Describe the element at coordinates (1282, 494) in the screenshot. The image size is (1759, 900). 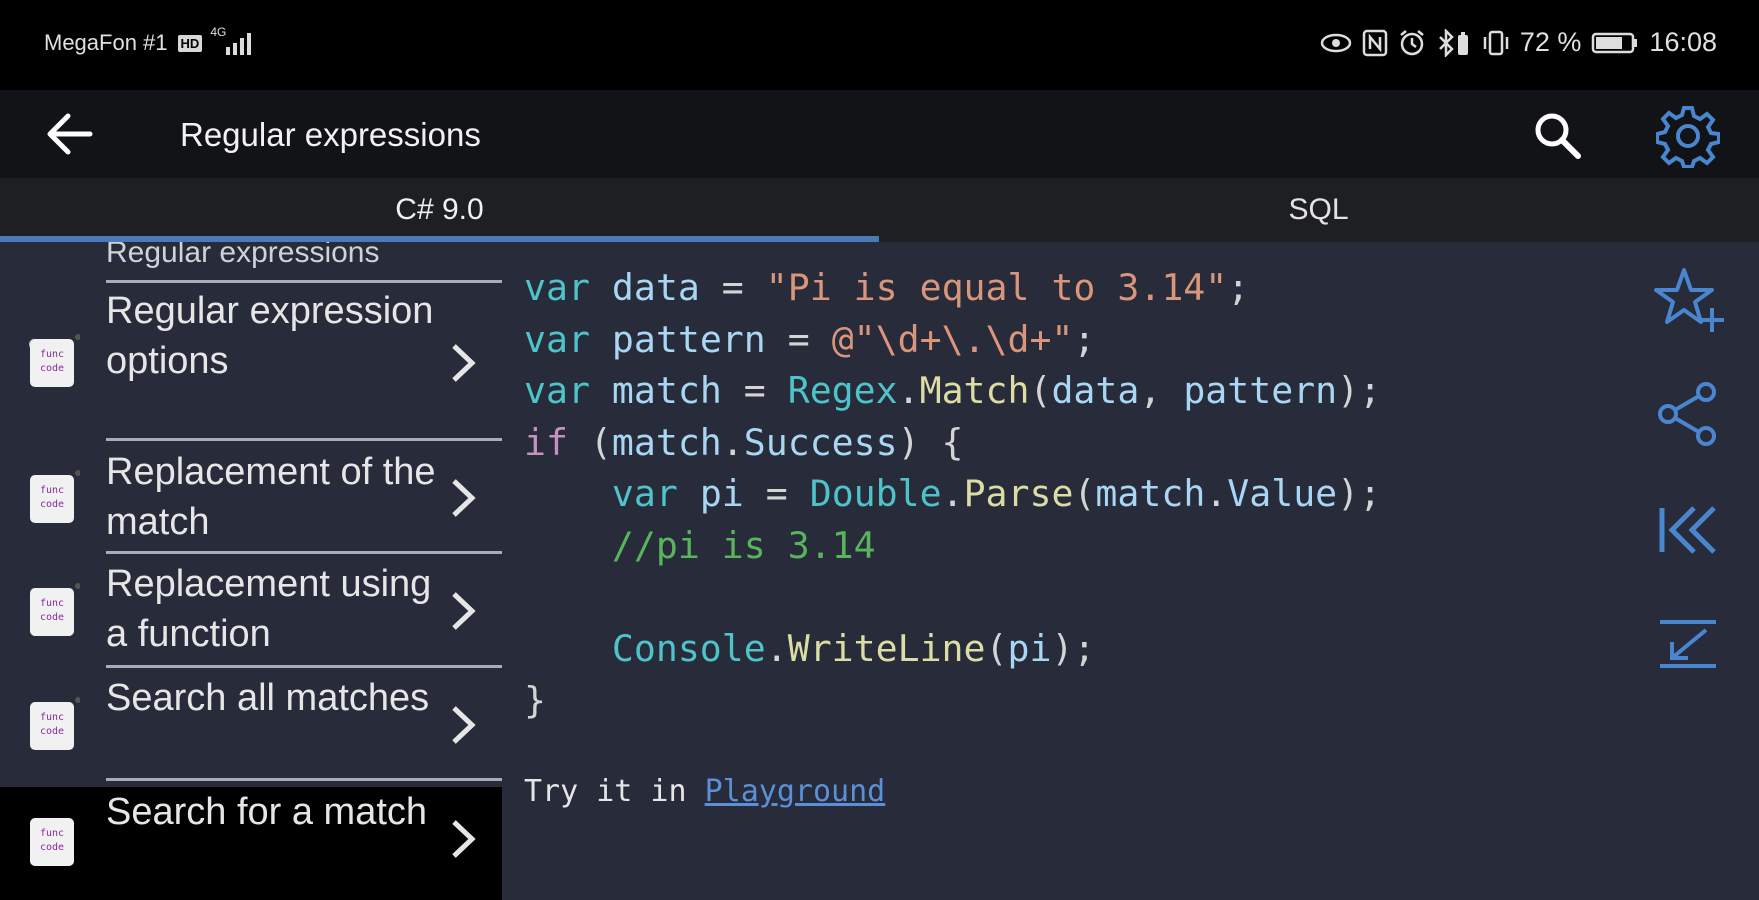
I see `code-identifier: Value` at that location.